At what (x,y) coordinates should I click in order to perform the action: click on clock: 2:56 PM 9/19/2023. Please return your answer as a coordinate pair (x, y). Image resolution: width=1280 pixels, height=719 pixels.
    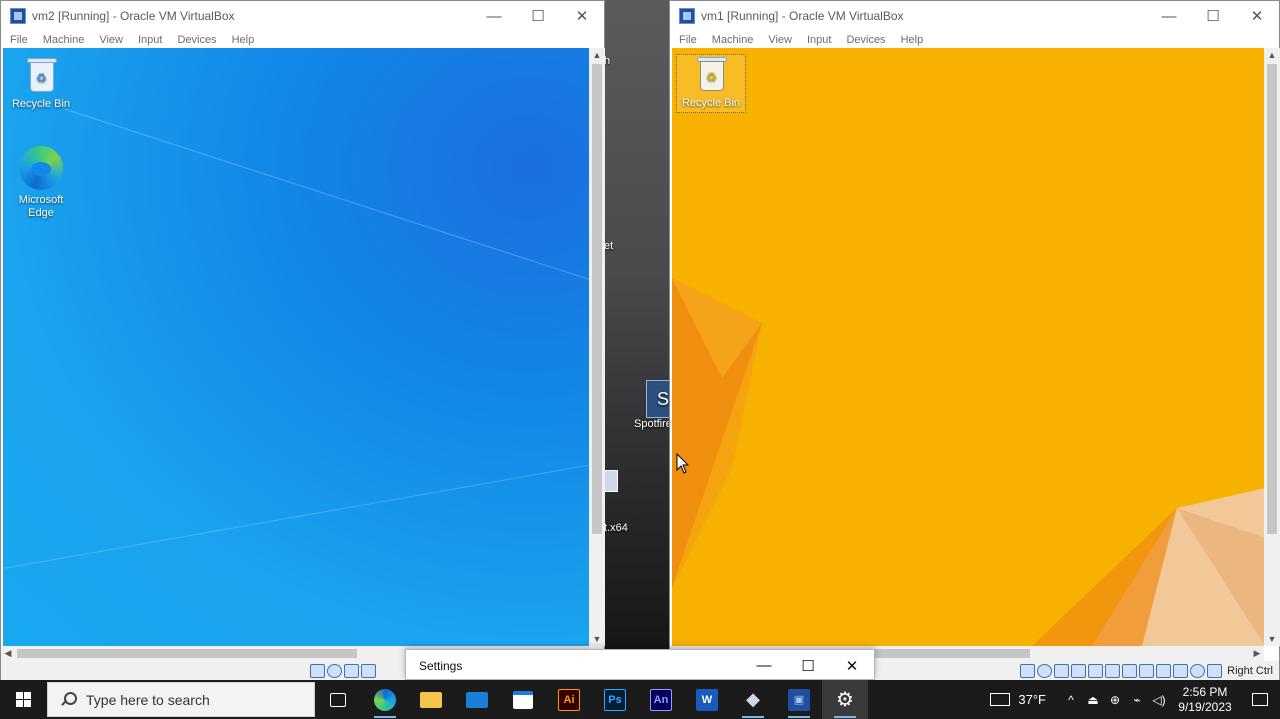
    Looking at the image, I should click on (1205, 699).